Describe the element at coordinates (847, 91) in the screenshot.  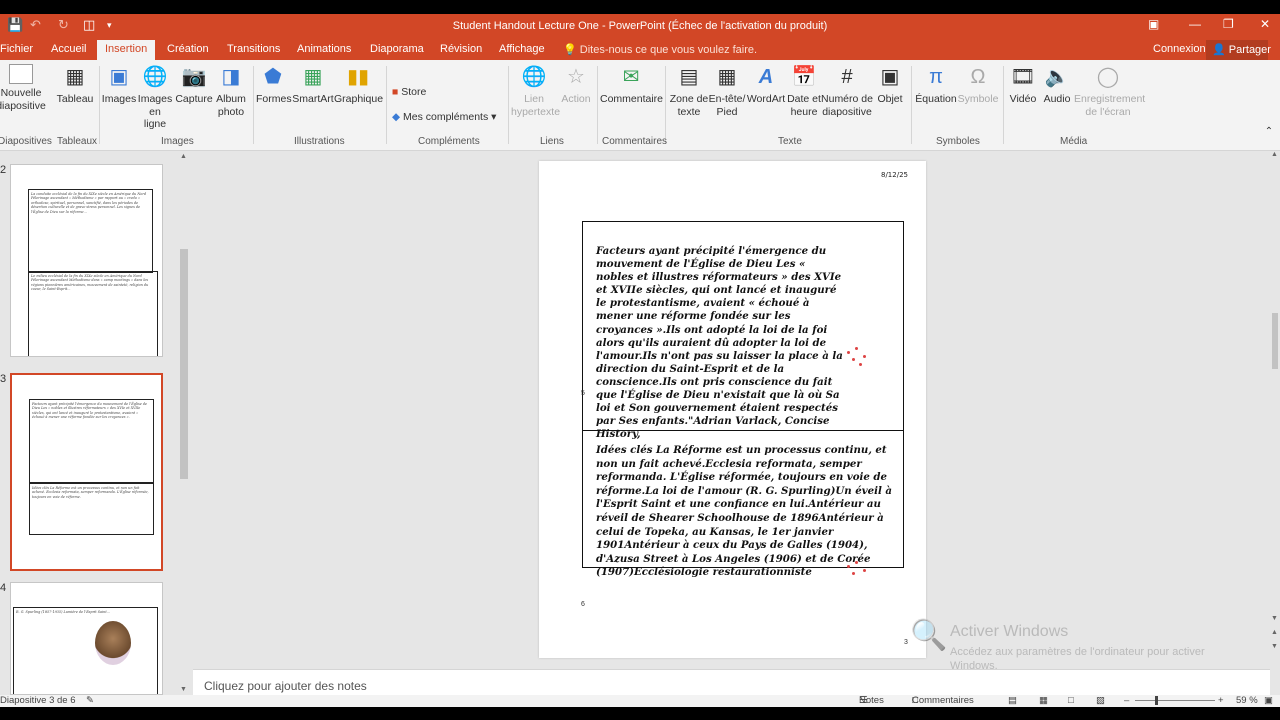
I see `slide-number-button: # Numéro de diapositive` at that location.